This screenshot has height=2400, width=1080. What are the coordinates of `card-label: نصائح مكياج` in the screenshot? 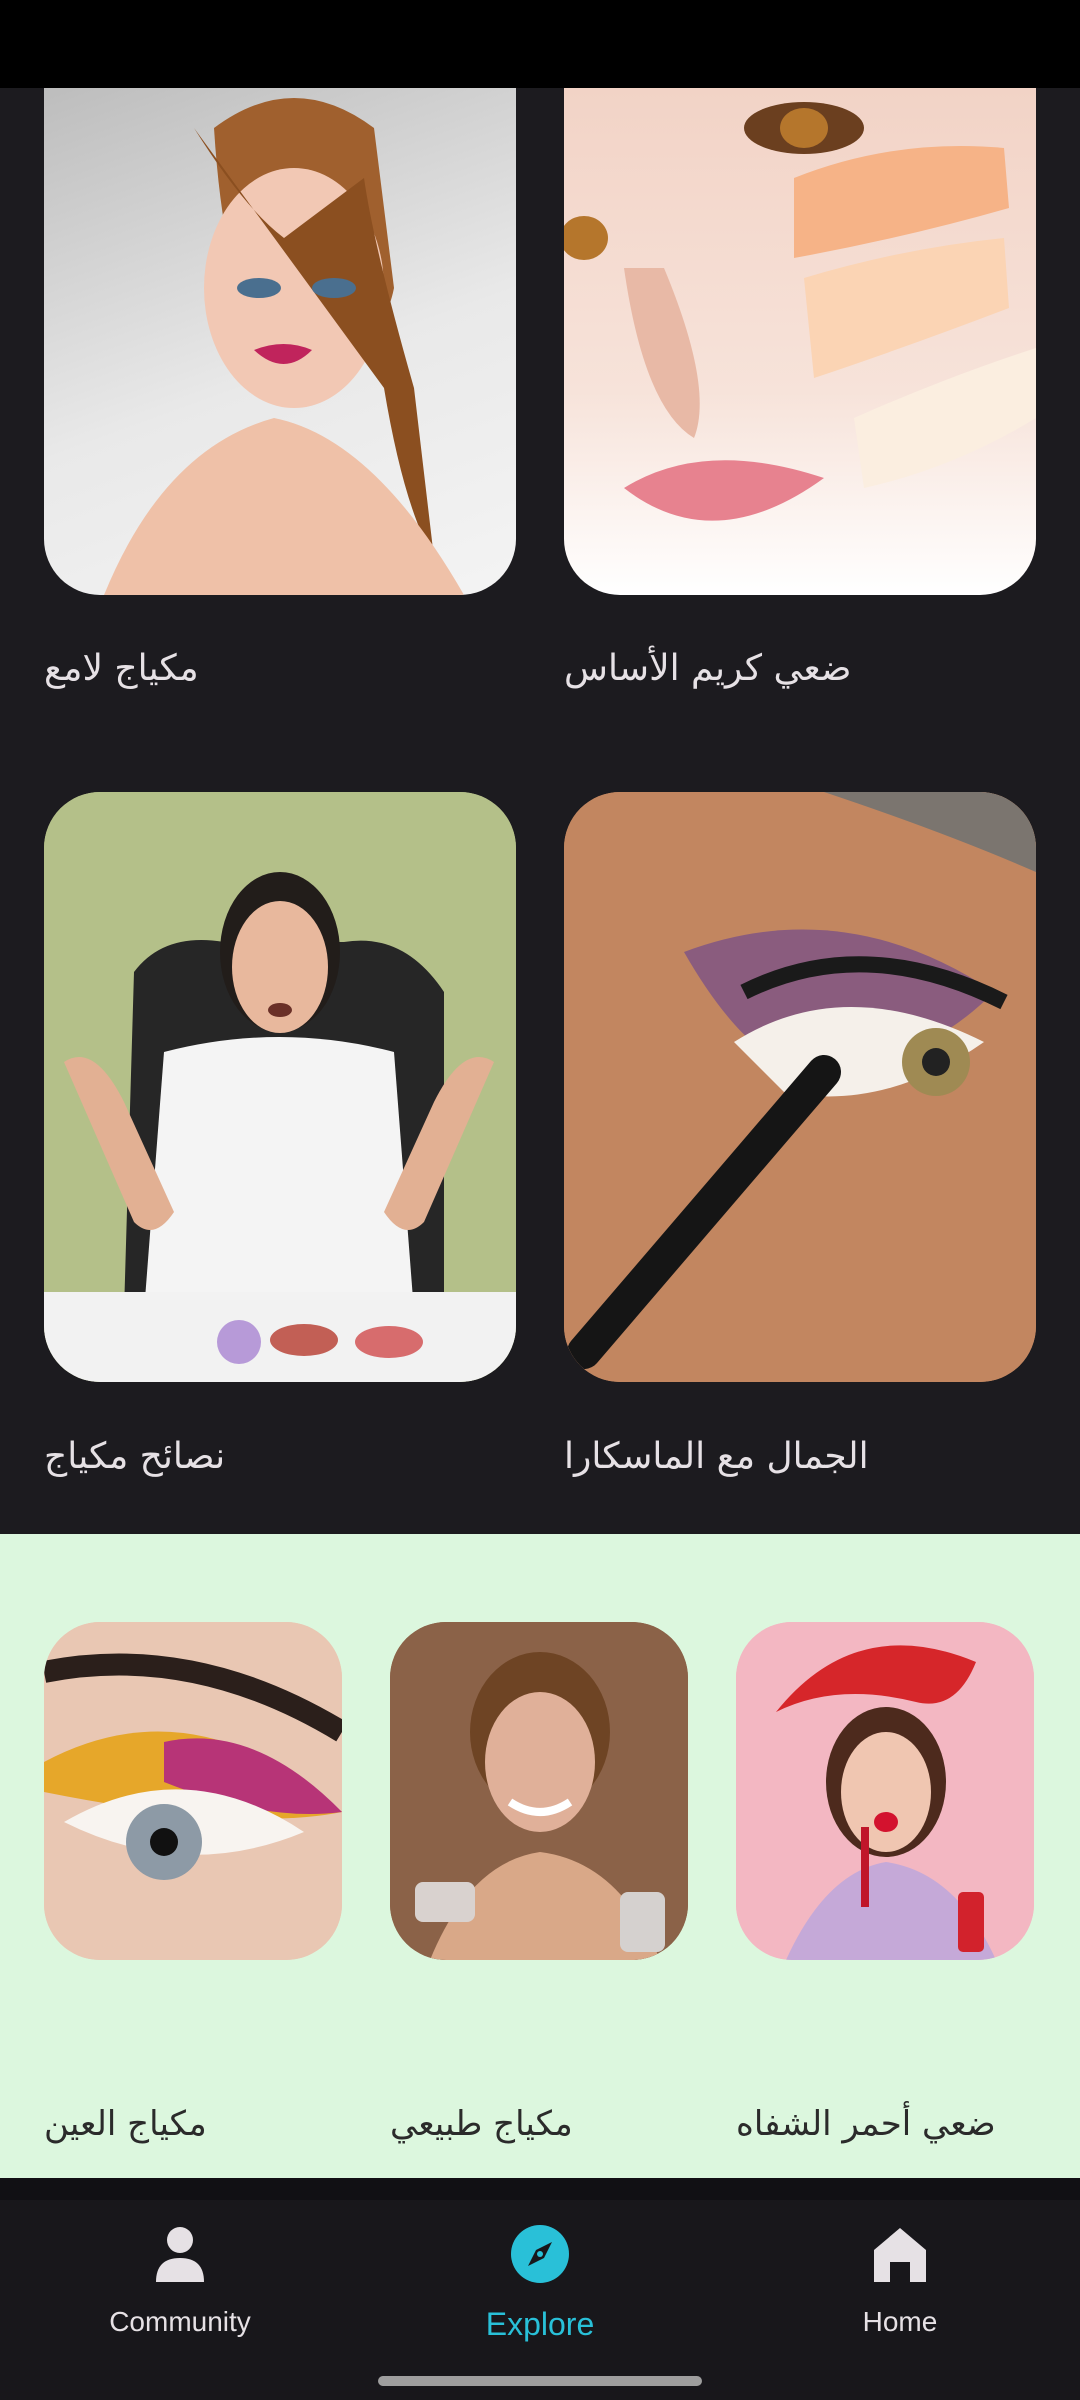 It's located at (135, 1456).